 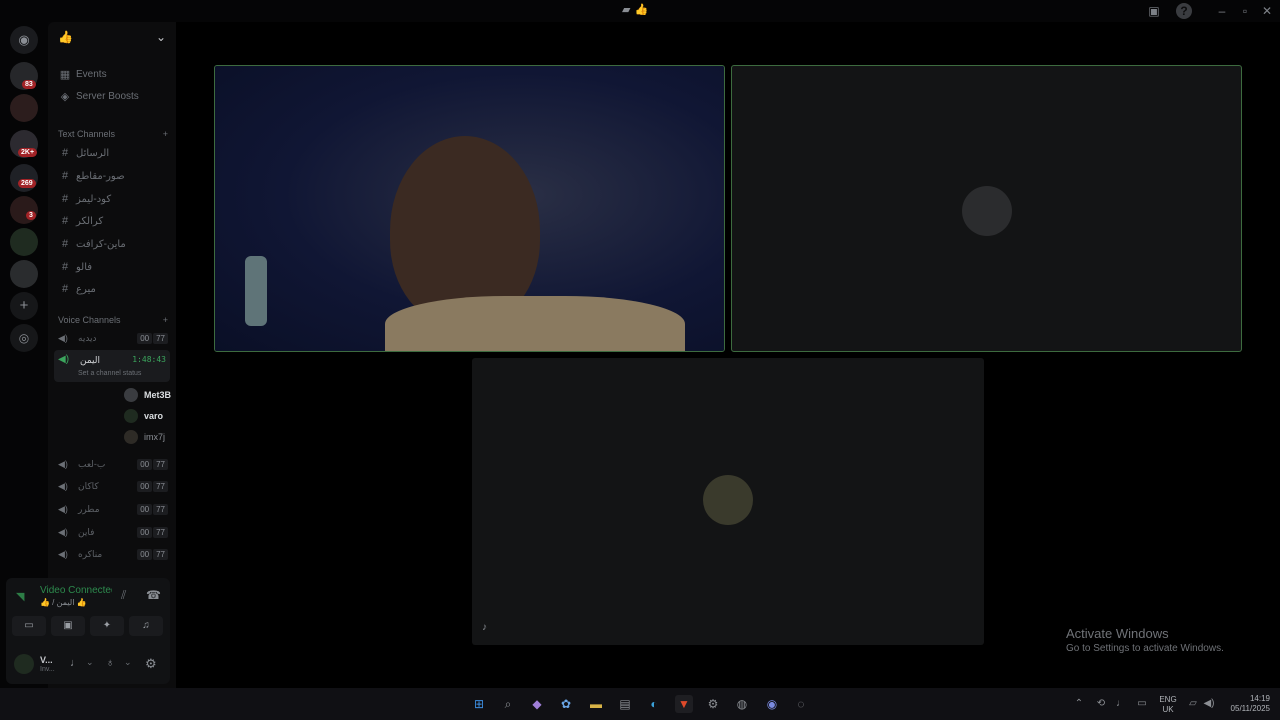 What do you see at coordinates (24, 274) in the screenshot?
I see `current-server-icon` at bounding box center [24, 274].